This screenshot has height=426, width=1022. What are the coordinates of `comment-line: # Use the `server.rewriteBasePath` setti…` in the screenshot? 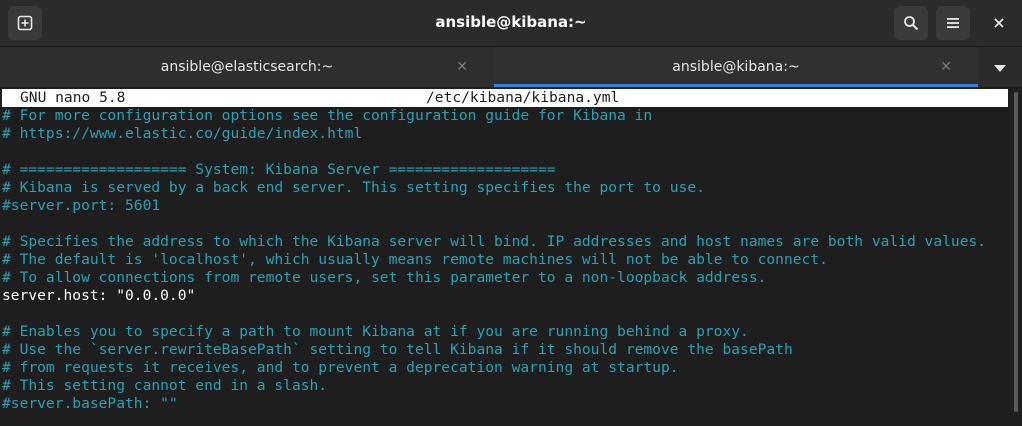 It's located at (397, 349).